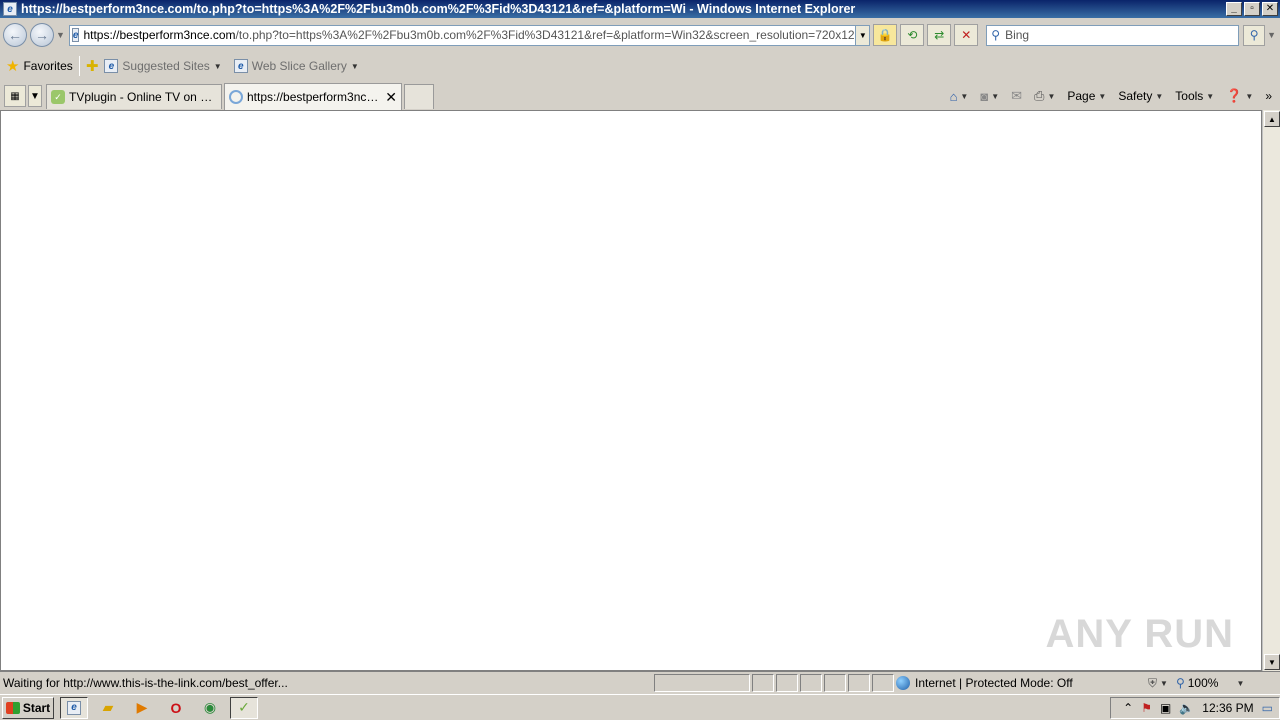  Describe the element at coordinates (1153, 682) in the screenshot. I see `shield-icon: ⛨` at that location.